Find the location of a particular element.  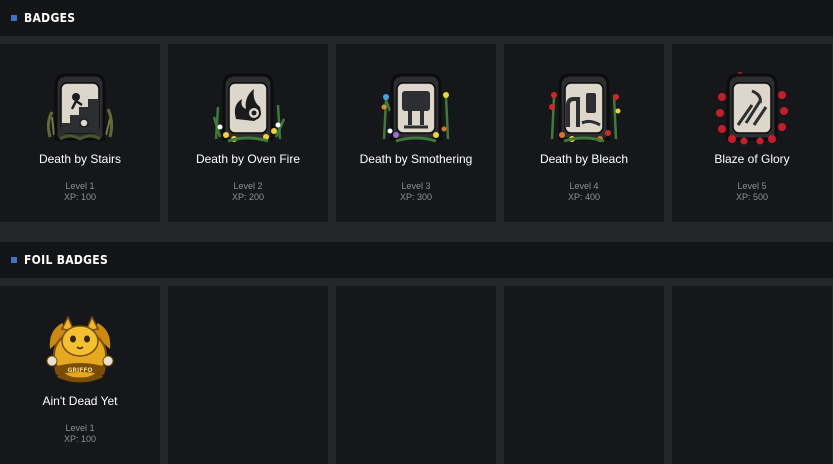

badge-name: Blaze of Glory is located at coordinates (752, 159).